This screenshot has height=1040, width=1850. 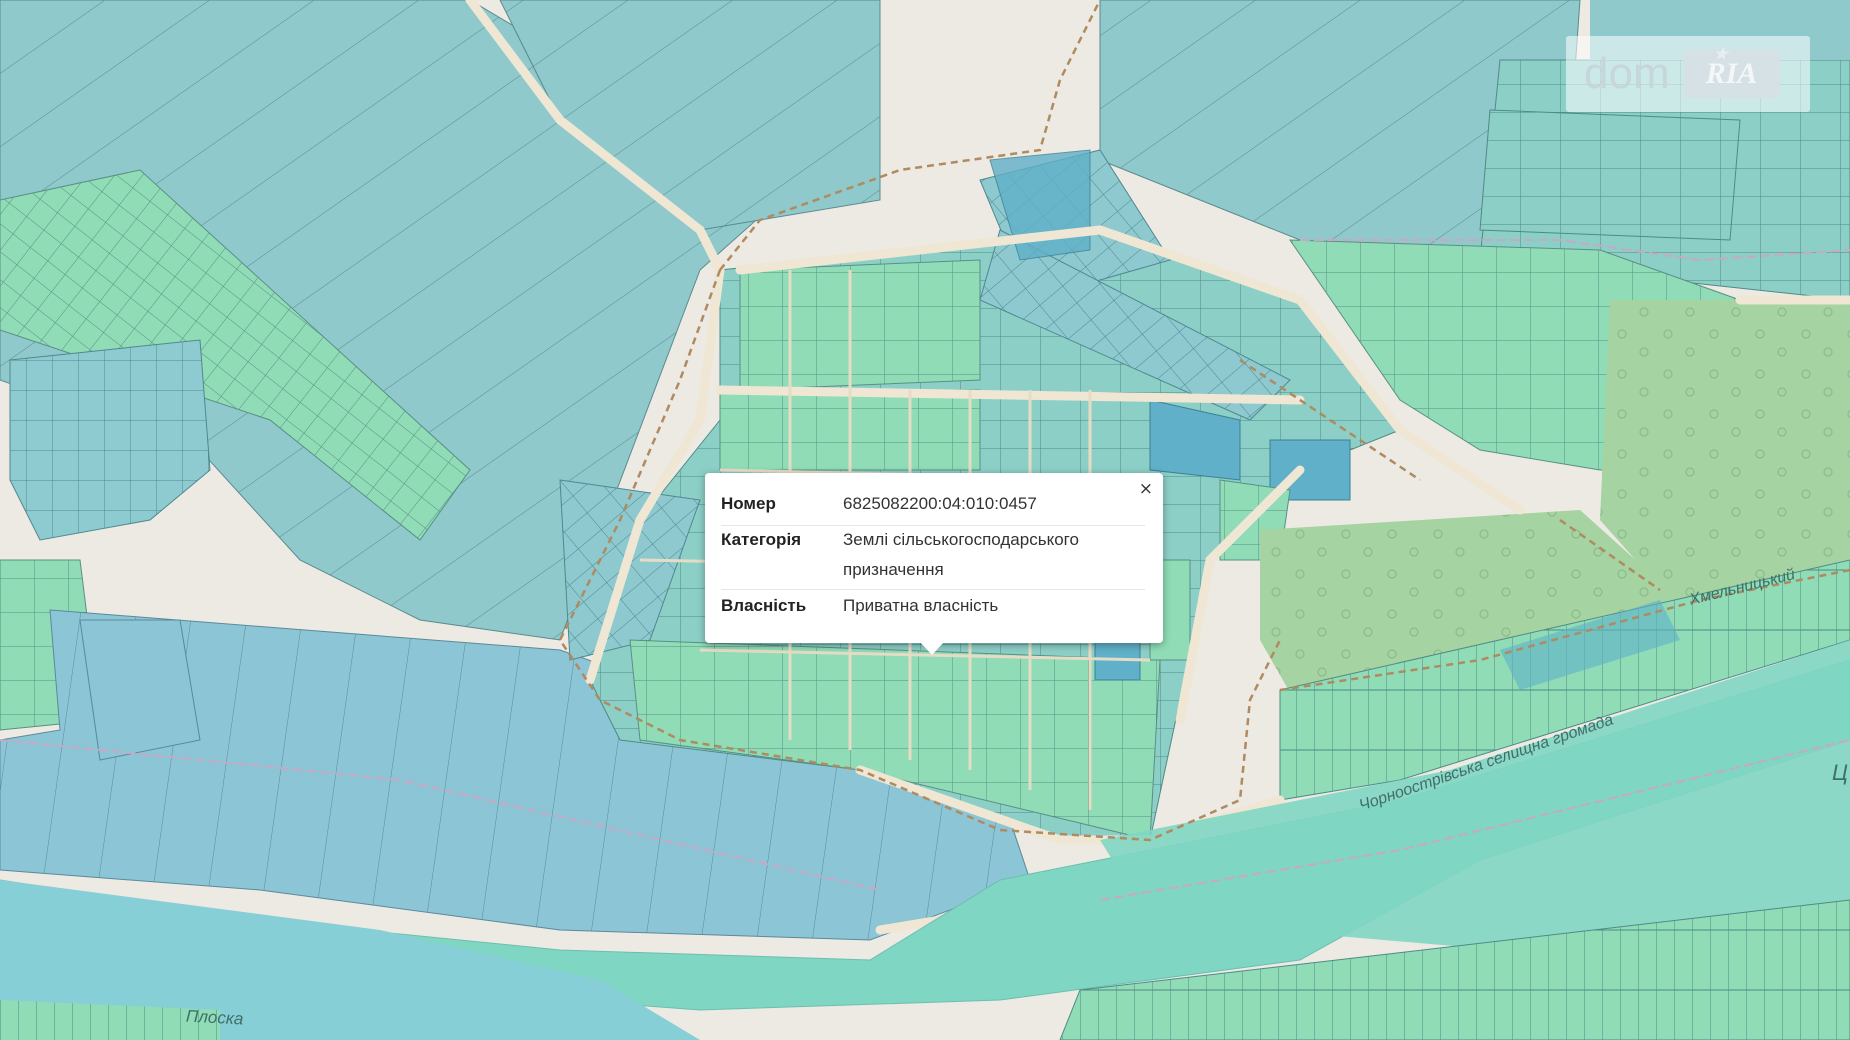 I want to click on logo-ria-badge: ★ RIA, so click(x=1731, y=72).